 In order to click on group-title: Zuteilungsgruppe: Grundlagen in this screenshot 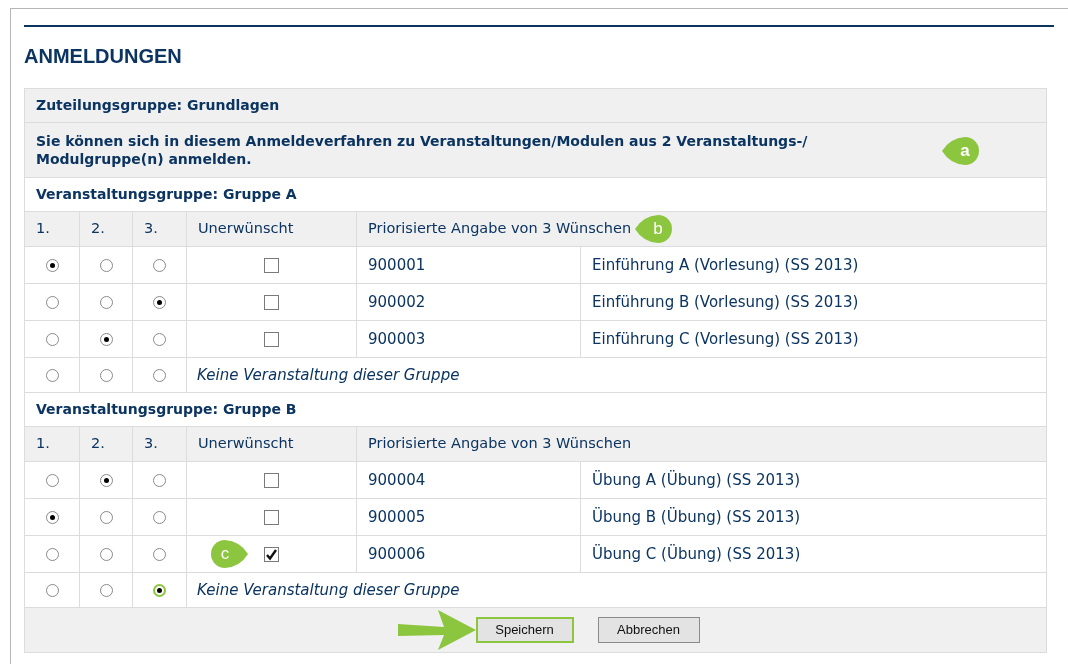, I will do `click(158, 105)`.